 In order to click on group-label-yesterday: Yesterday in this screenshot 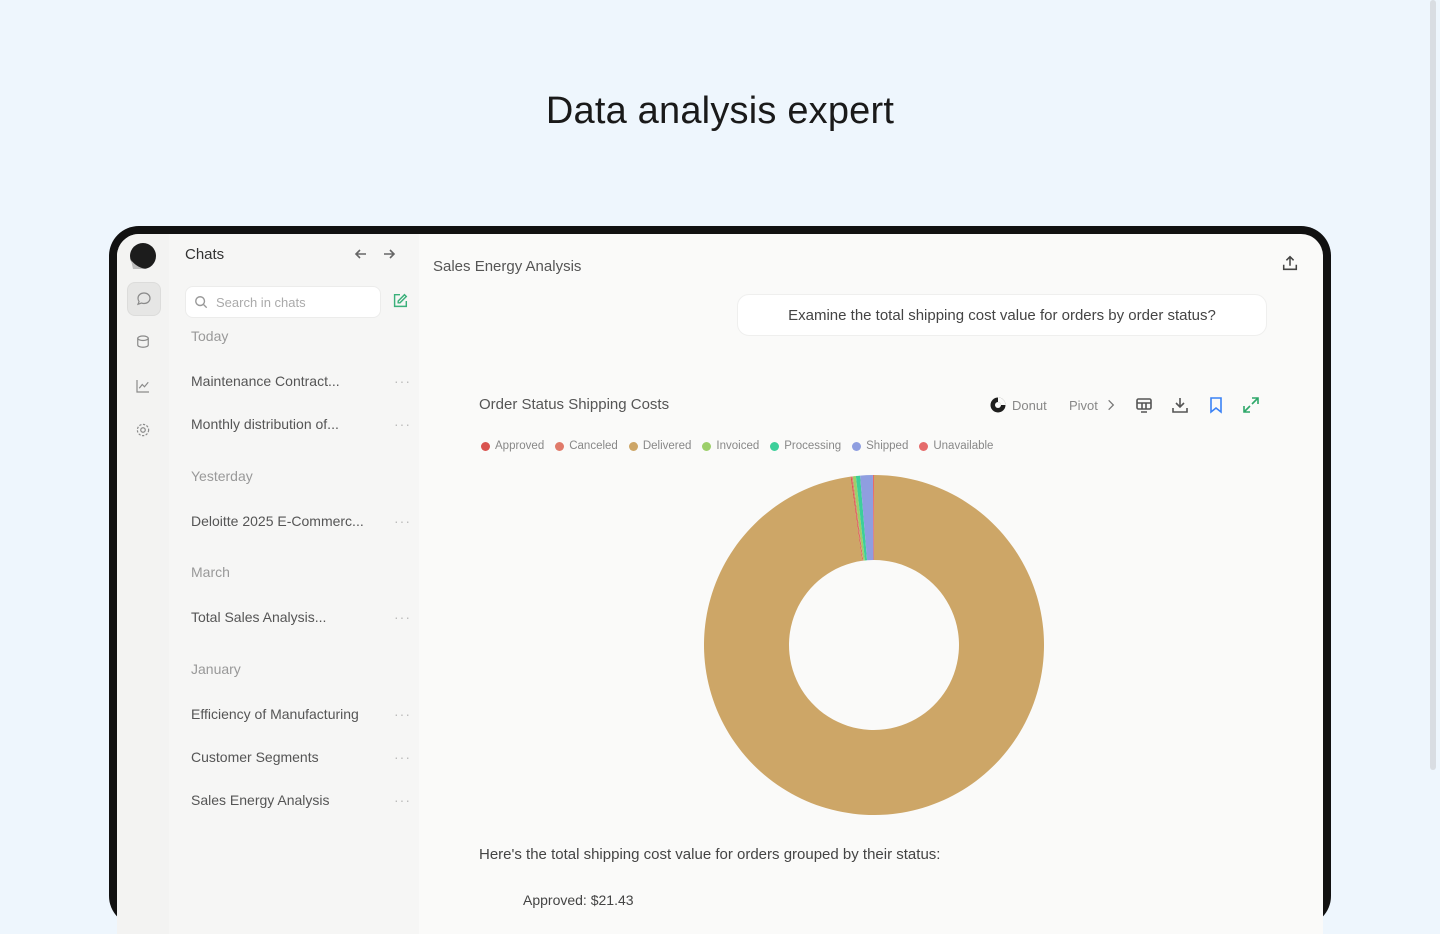, I will do `click(222, 476)`.